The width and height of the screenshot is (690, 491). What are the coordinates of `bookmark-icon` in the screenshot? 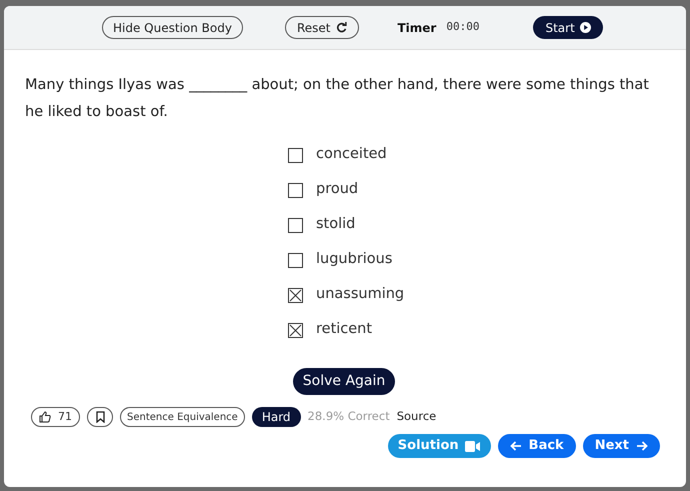 It's located at (100, 417).